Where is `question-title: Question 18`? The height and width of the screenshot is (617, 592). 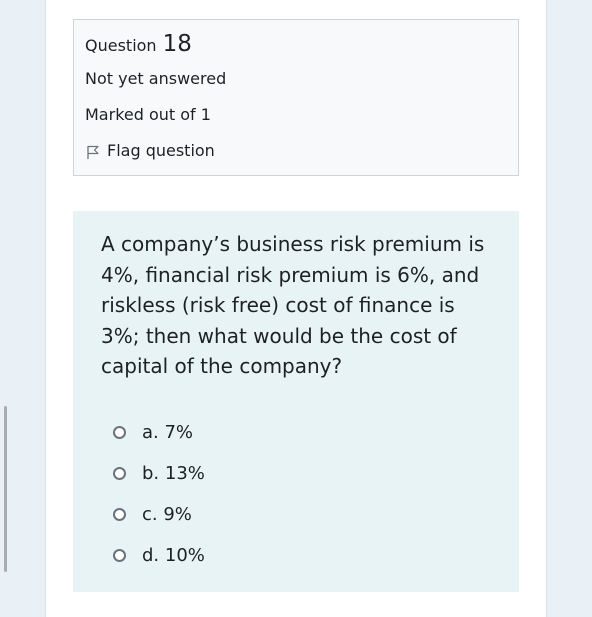 question-title: Question 18 is located at coordinates (296, 46).